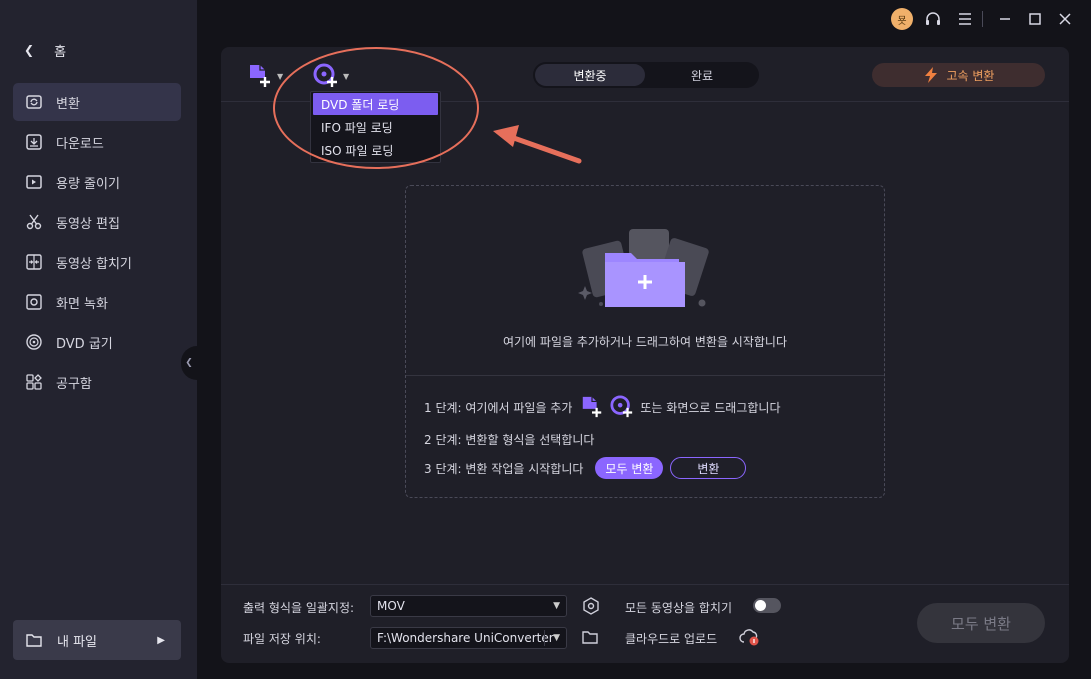 This screenshot has height=679, width=1091. I want to click on folder-icon, so click(34, 640).